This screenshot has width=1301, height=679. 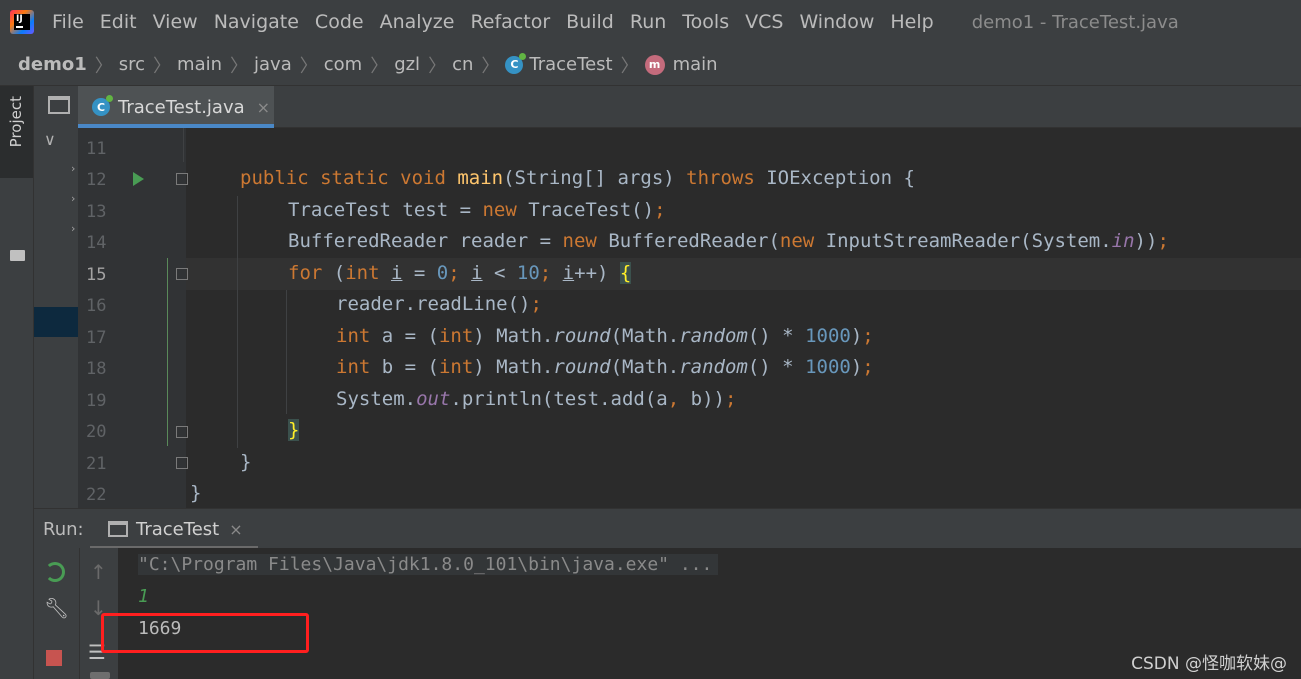 What do you see at coordinates (205, 633) in the screenshot?
I see `annotation-highlight-box` at bounding box center [205, 633].